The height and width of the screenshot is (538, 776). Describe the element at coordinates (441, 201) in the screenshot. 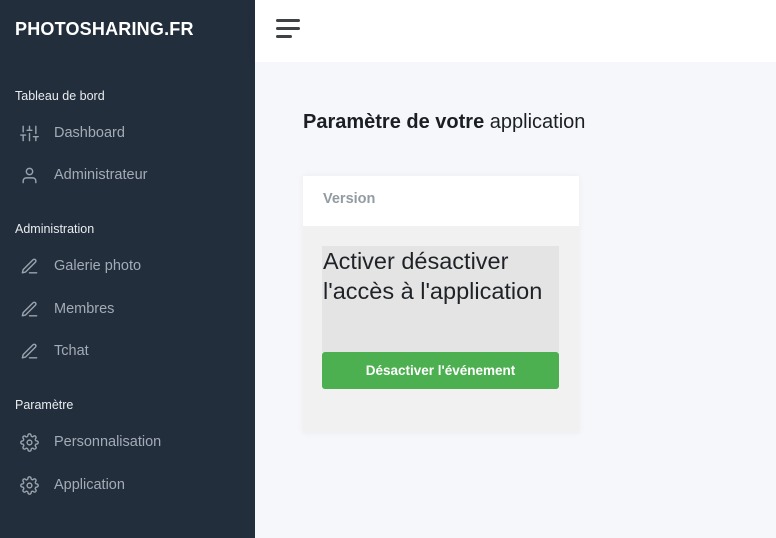

I see `card-header: Version` at that location.